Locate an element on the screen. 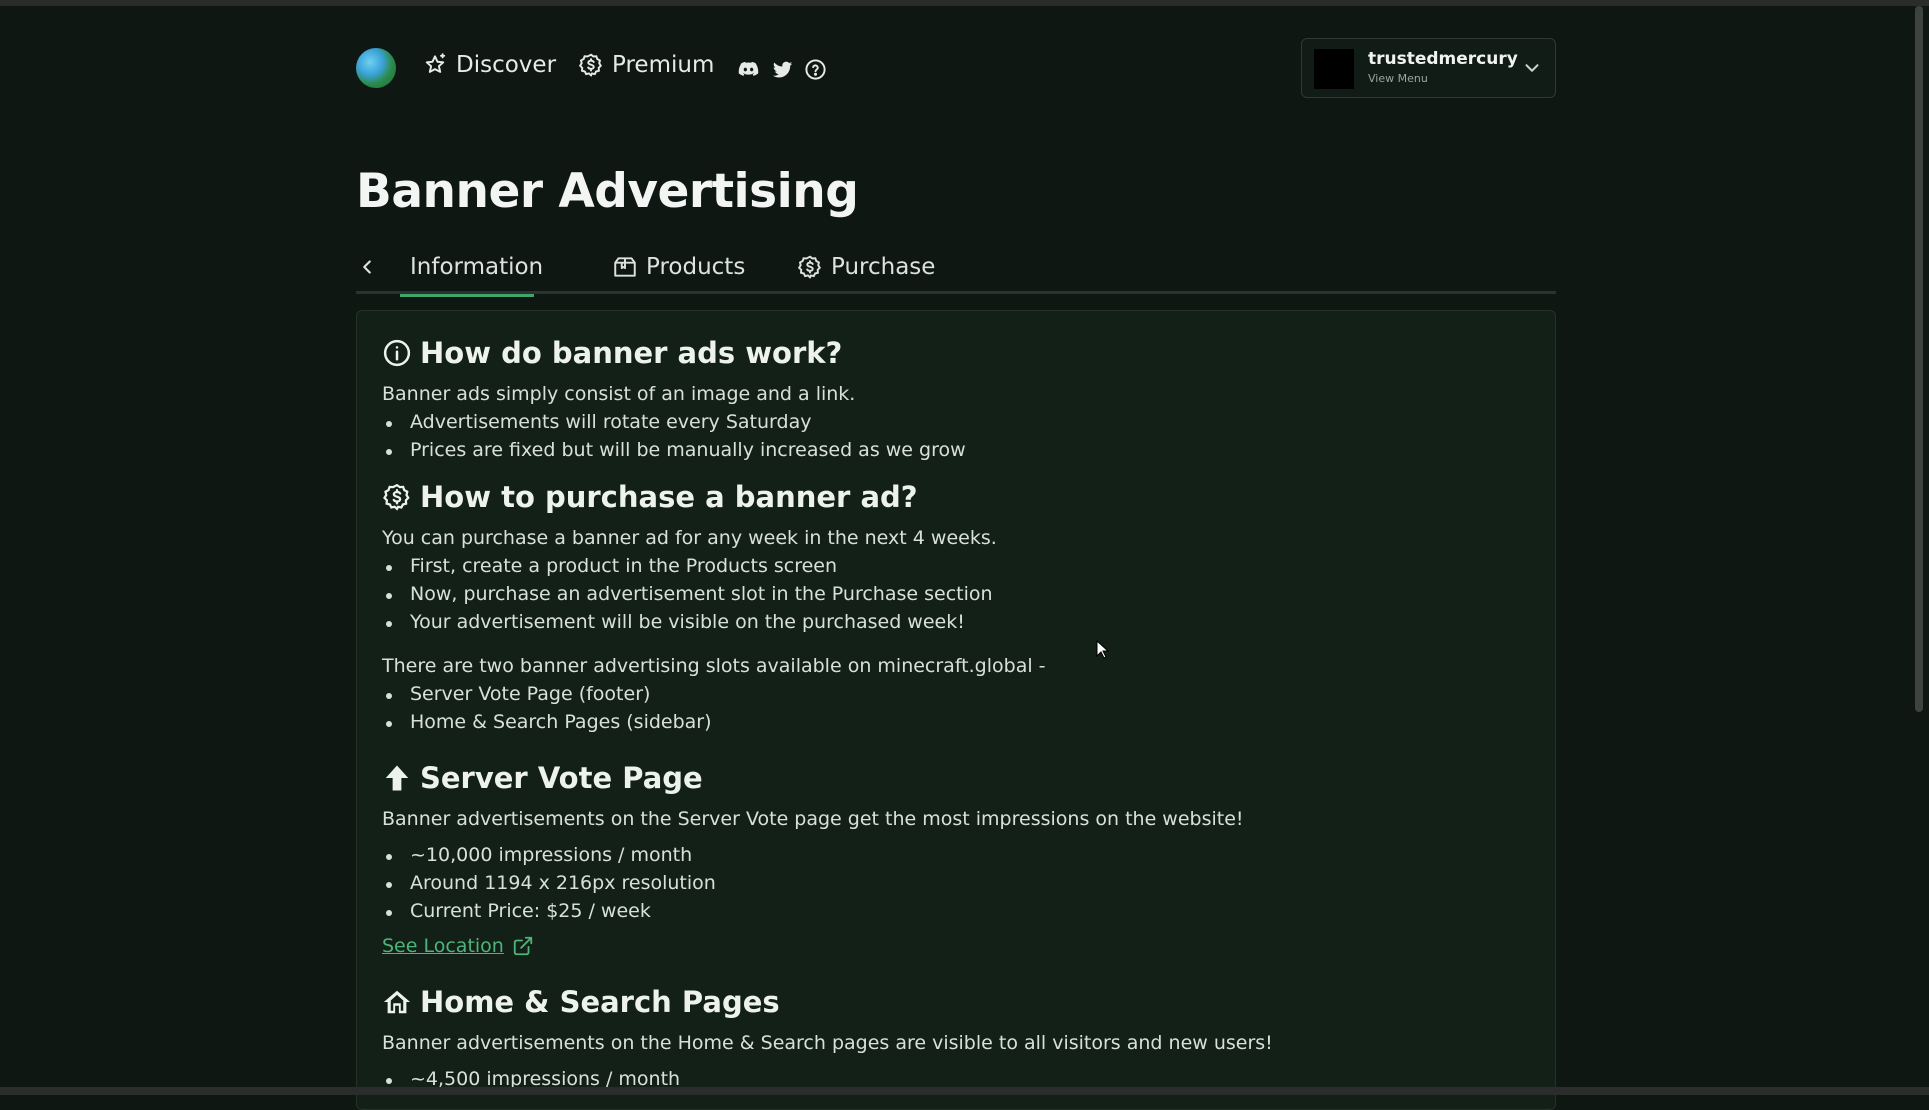 The width and height of the screenshot is (1929, 1110). tab-purchase-label: Purchase is located at coordinates (883, 267).